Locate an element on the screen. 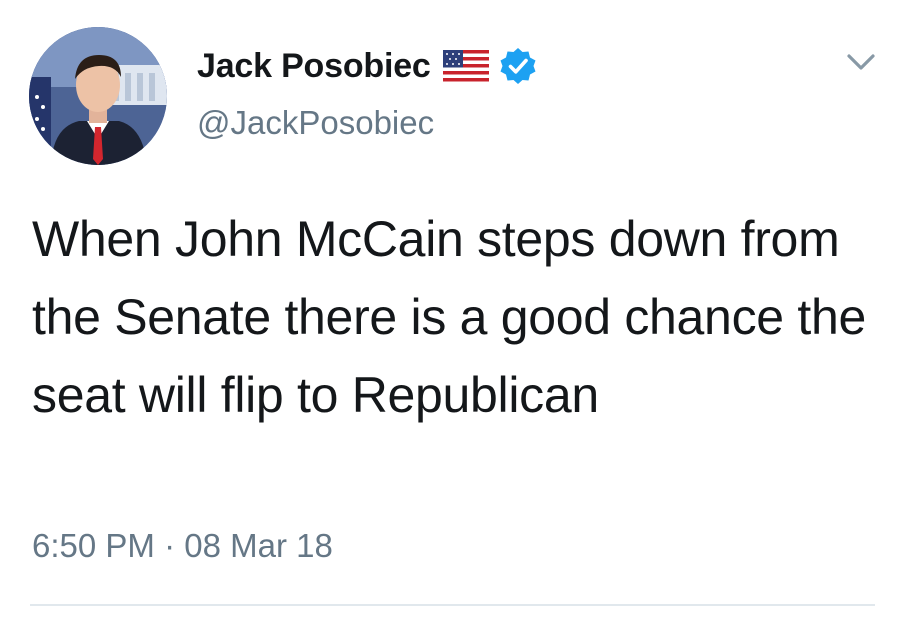 The width and height of the screenshot is (905, 620). display-name: Jack Posobiec is located at coordinates (314, 66).